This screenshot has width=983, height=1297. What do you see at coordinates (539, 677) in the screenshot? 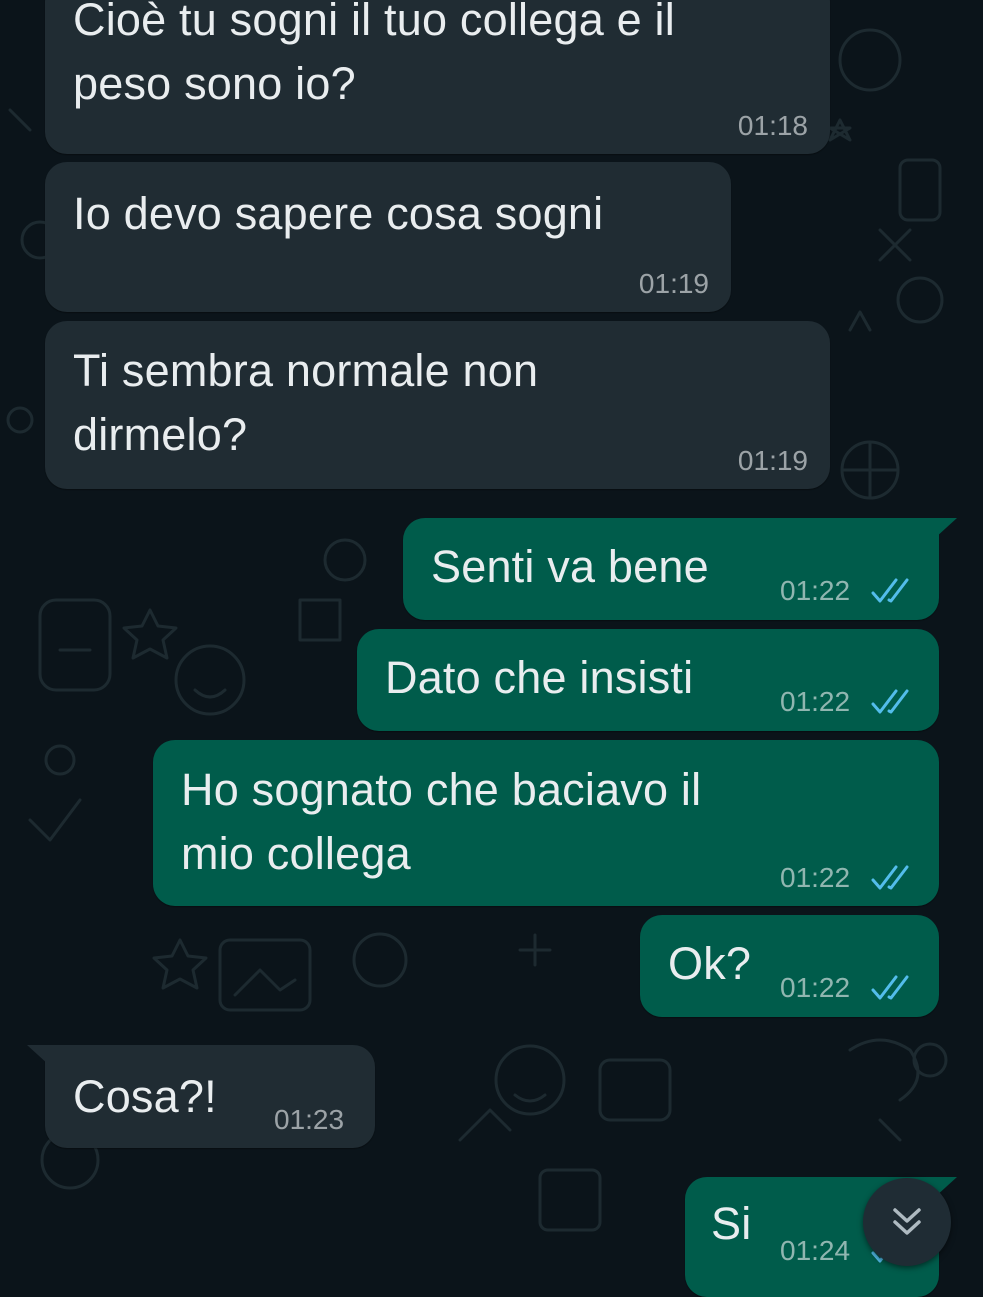
I see `message-text: Dato che insisti` at bounding box center [539, 677].